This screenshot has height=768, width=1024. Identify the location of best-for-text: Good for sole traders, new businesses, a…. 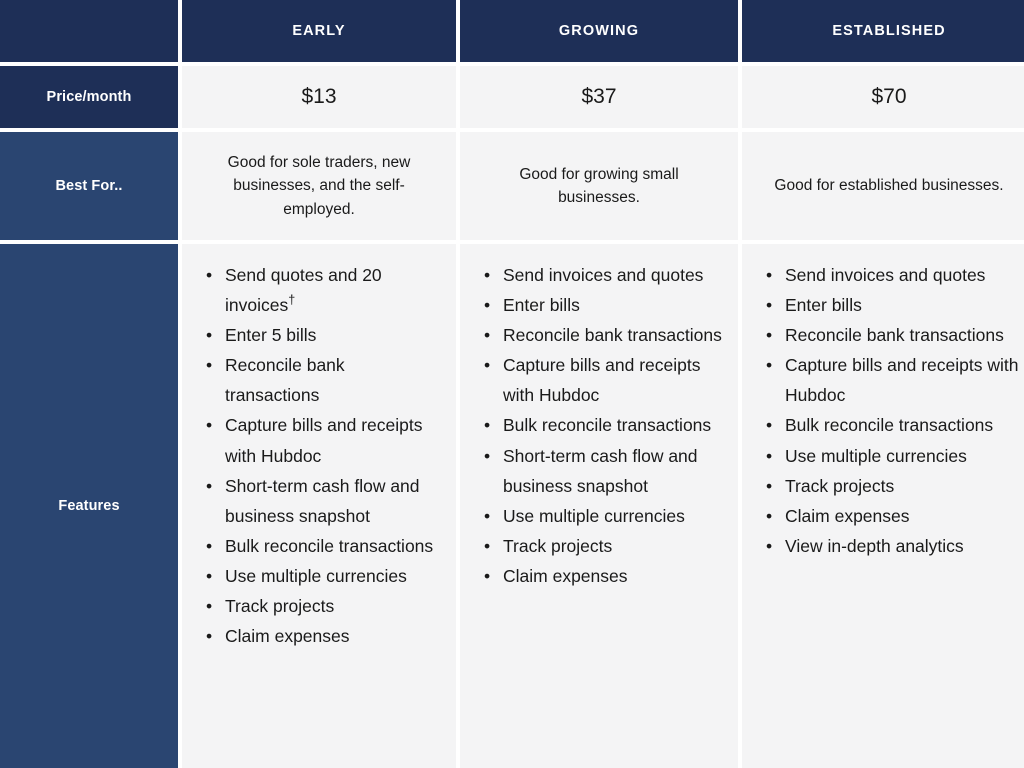
(319, 186).